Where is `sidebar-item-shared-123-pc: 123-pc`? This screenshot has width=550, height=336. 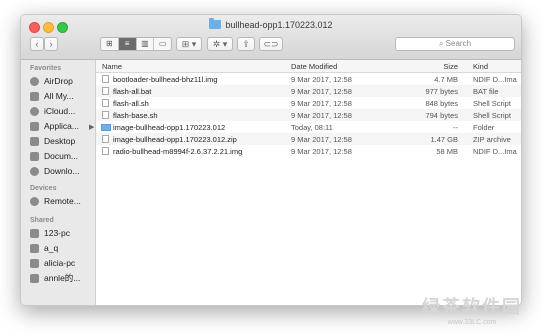 sidebar-item-shared-123-pc: 123-pc is located at coordinates (62, 233).